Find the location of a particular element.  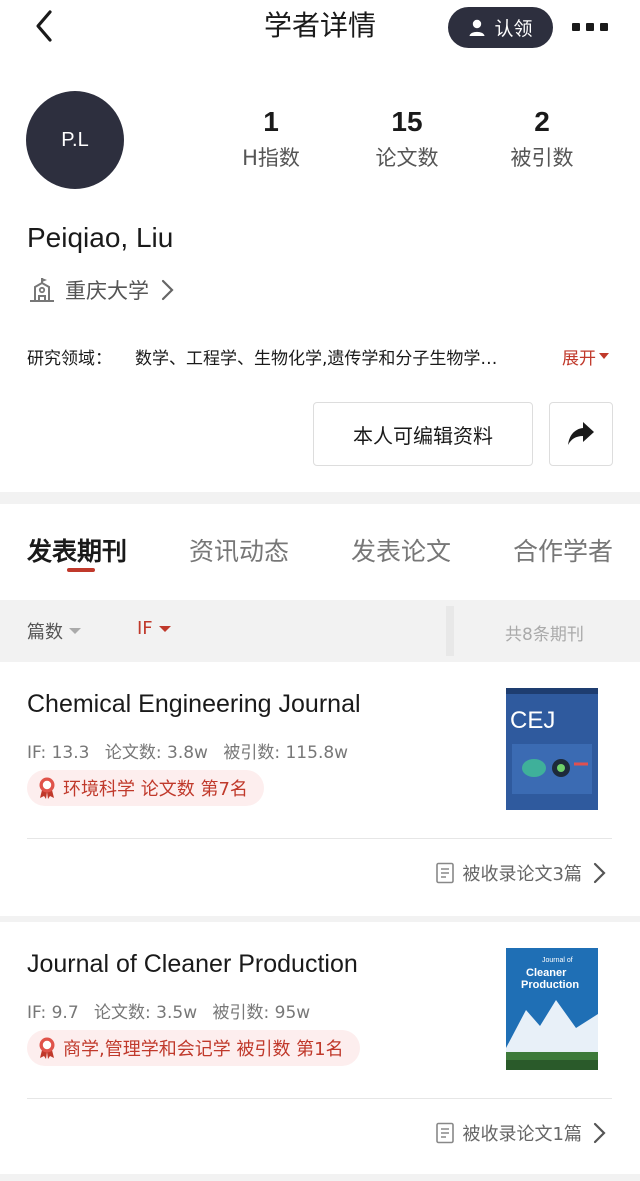

tab-news: 资讯动态 is located at coordinates (239, 550).